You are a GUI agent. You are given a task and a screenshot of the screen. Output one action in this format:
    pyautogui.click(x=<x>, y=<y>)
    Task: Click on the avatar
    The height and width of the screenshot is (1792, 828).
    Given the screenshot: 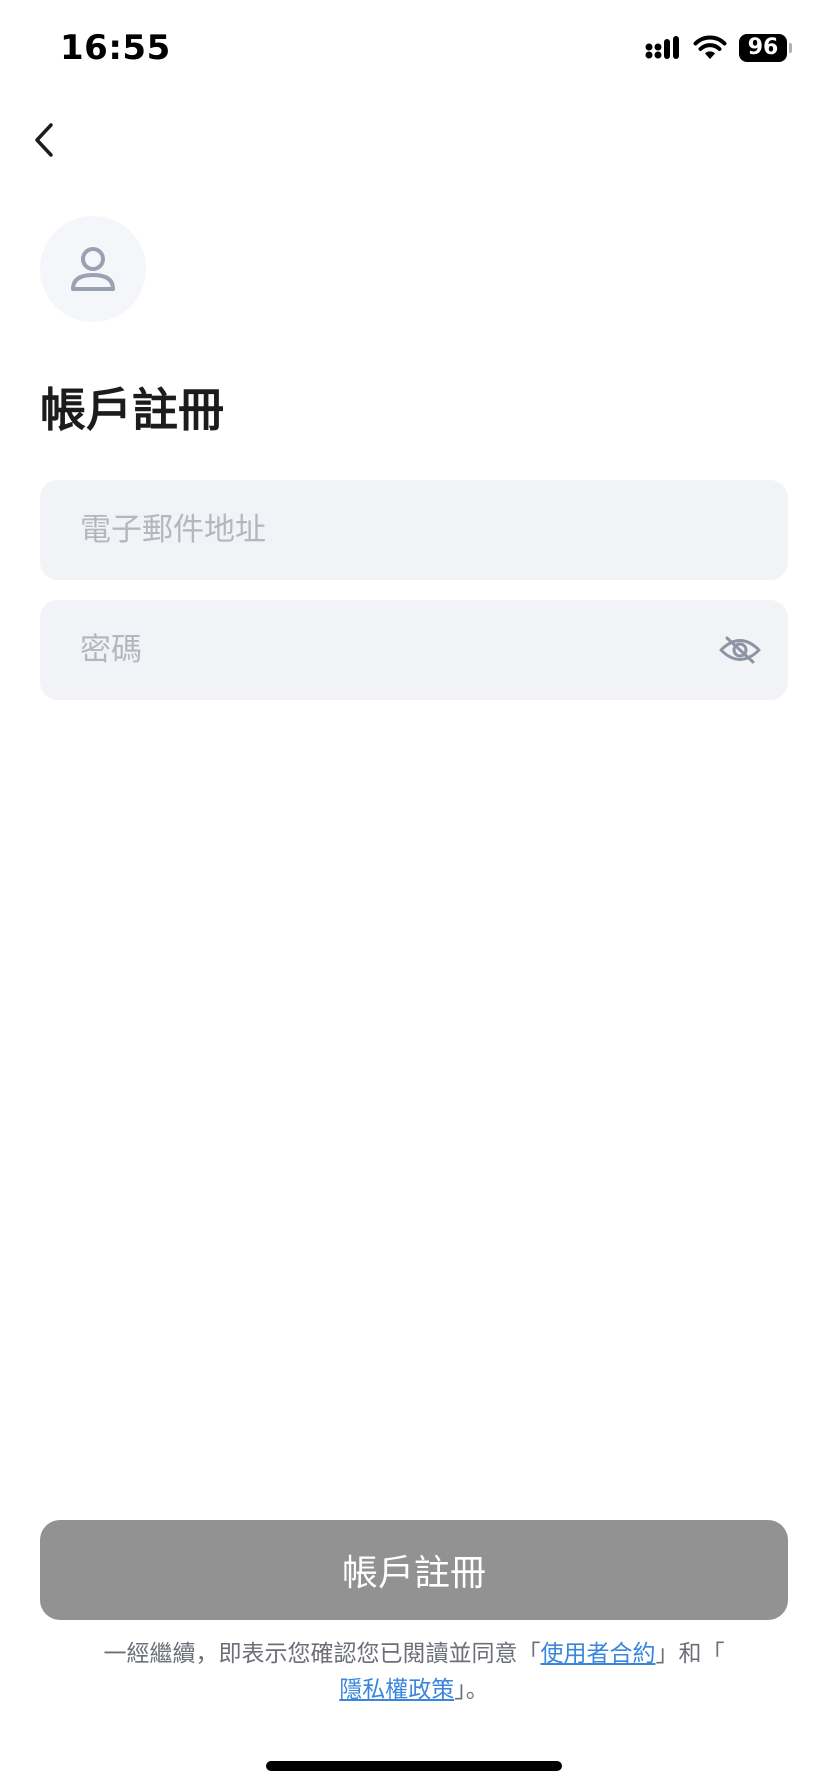 What is the action you would take?
    pyautogui.click(x=93, y=269)
    